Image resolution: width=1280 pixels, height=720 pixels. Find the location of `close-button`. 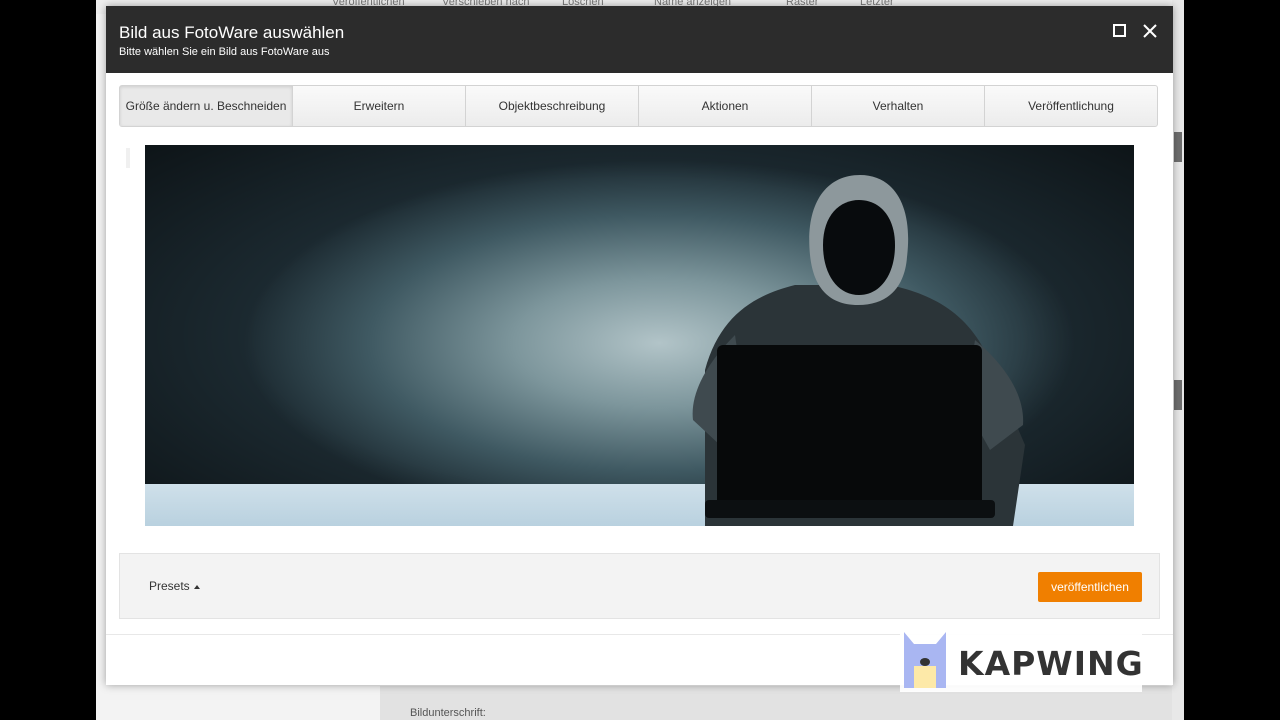

close-button is located at coordinates (1150, 31).